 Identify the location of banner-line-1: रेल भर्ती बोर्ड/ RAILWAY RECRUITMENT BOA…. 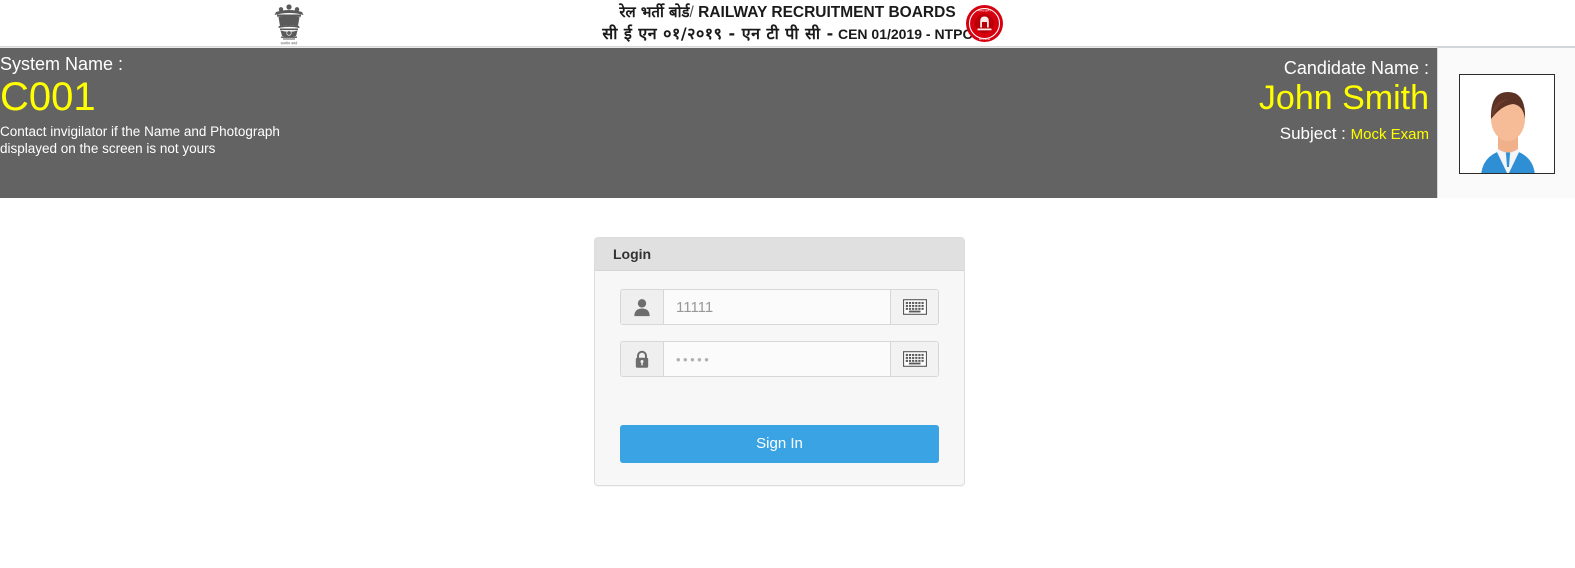
(787, 12).